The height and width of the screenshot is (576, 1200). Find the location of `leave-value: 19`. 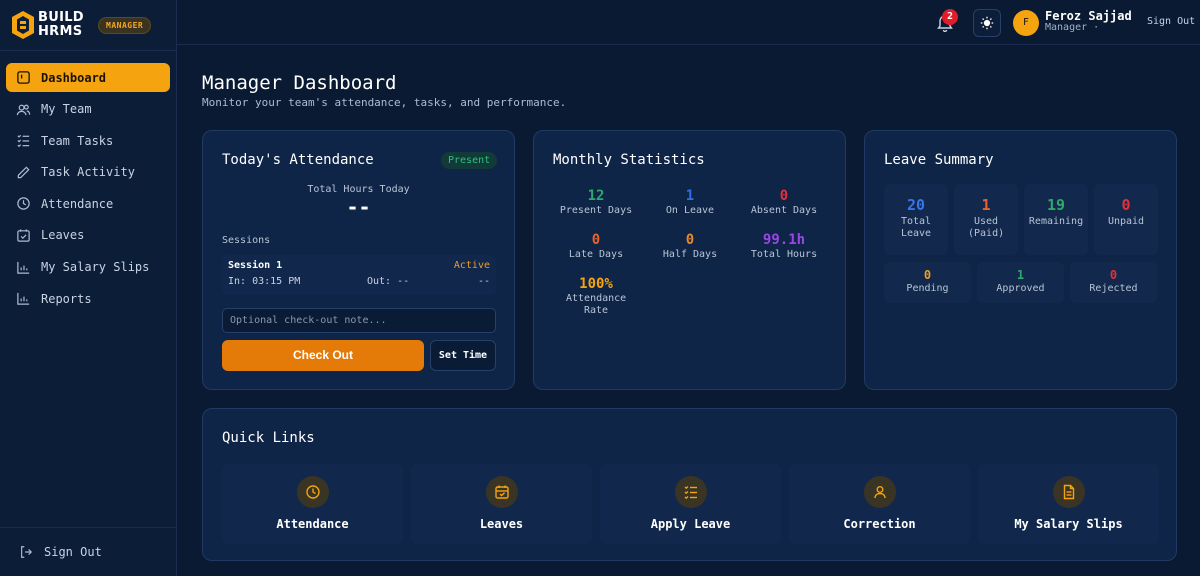

leave-value: 19 is located at coordinates (1056, 205).